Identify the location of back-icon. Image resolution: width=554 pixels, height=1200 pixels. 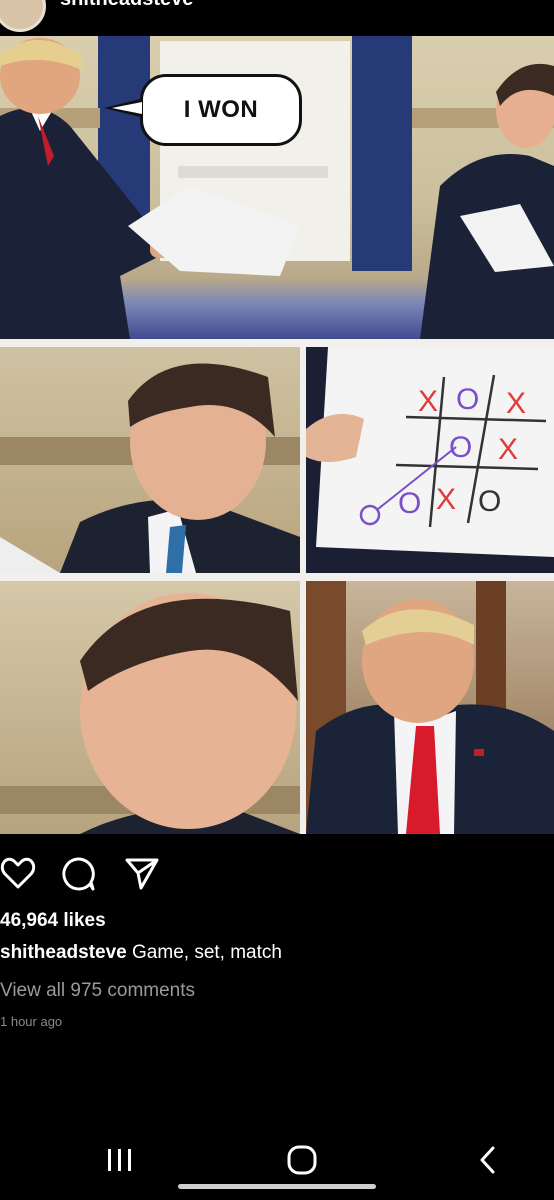
(487, 1160).